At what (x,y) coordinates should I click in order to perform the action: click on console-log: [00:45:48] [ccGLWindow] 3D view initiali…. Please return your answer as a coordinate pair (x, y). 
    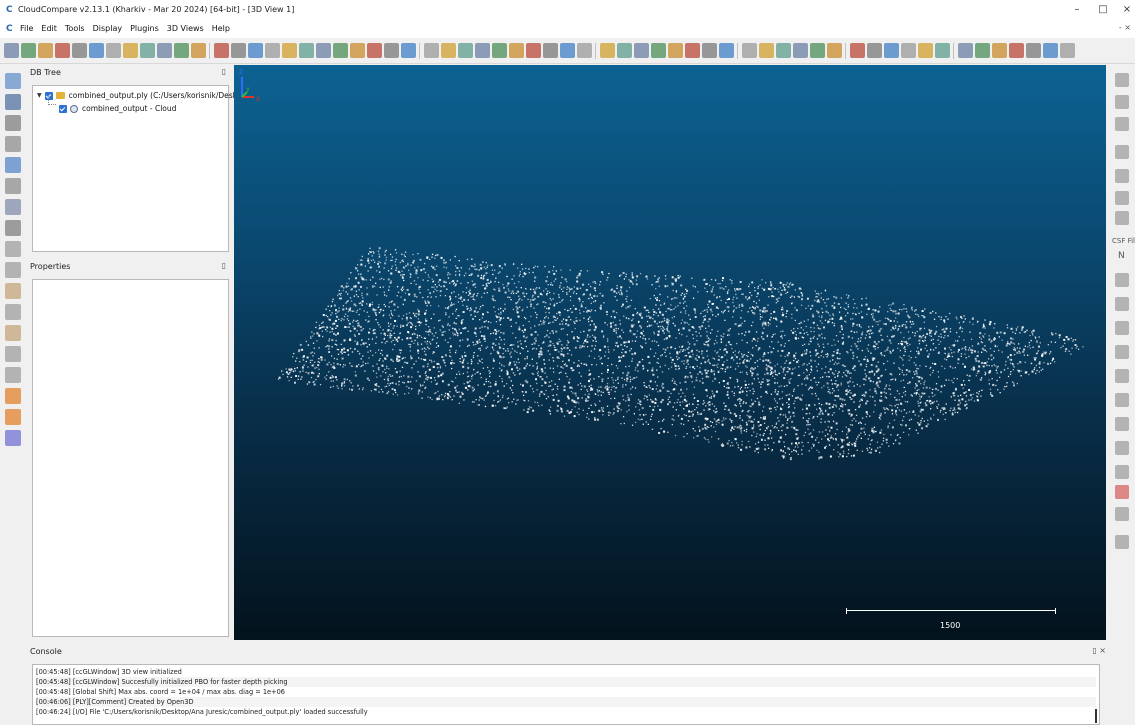
    Looking at the image, I should click on (566, 694).